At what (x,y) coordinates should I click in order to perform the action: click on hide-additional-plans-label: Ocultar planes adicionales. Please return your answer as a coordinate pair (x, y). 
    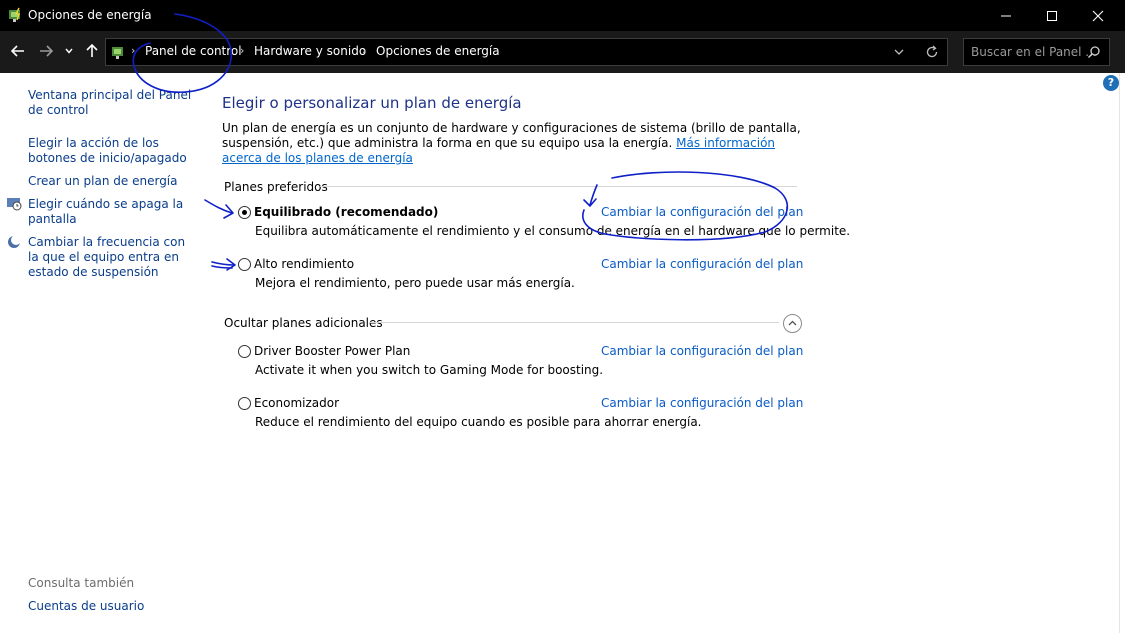
    Looking at the image, I should click on (303, 323).